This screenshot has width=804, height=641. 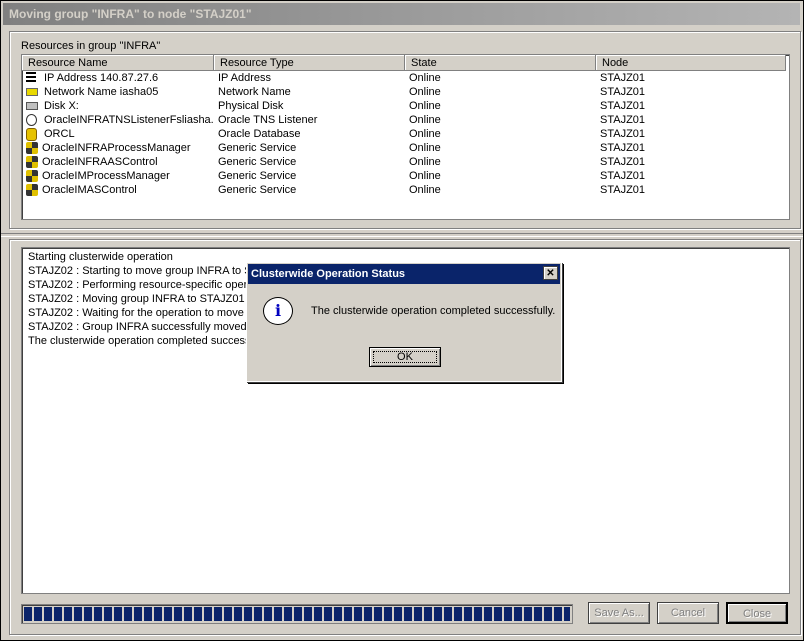 What do you see at coordinates (328, 274) in the screenshot?
I see `dialog-title: Clusterwide Operation Status` at bounding box center [328, 274].